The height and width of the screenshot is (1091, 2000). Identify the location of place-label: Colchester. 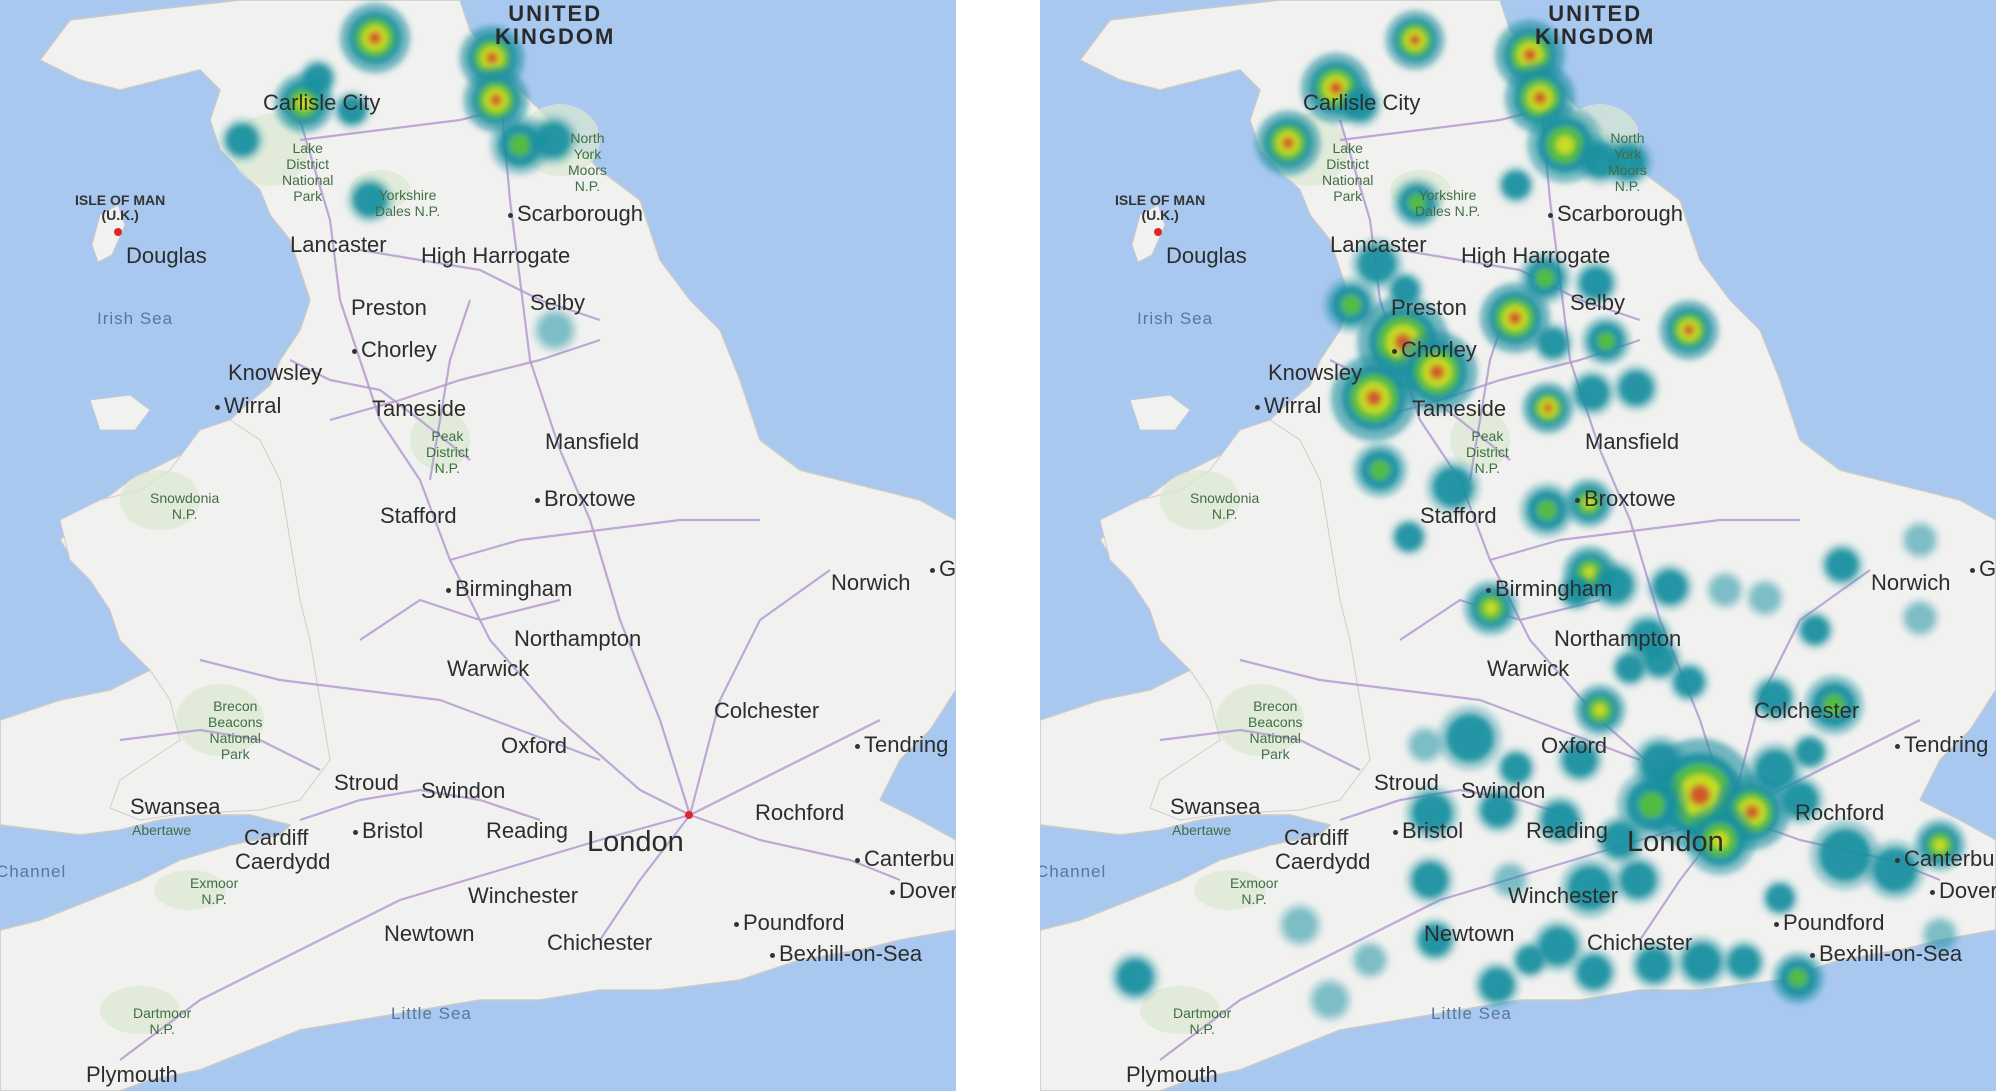
(1807, 710).